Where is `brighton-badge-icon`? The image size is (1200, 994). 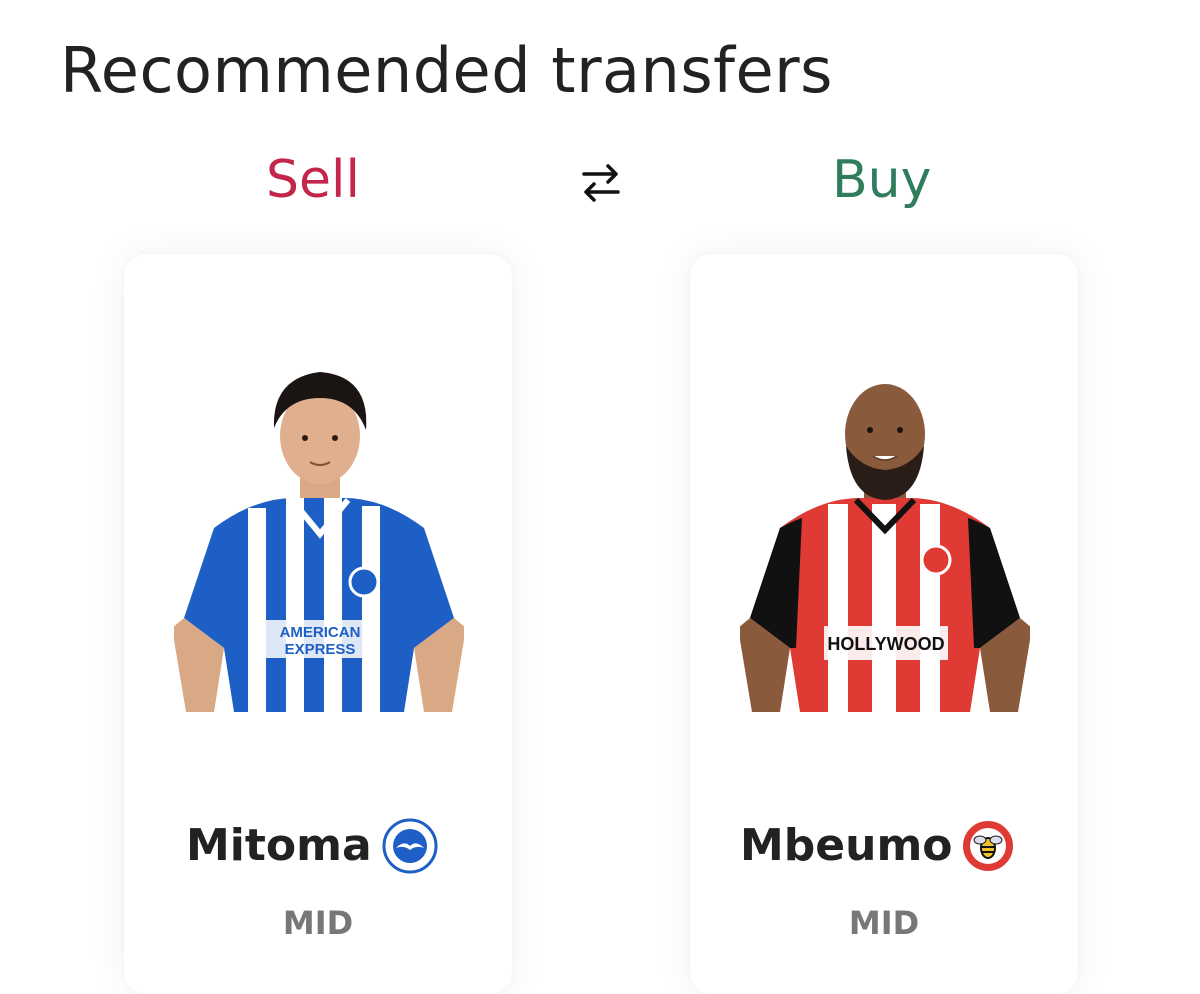
brighton-badge-icon is located at coordinates (410, 846).